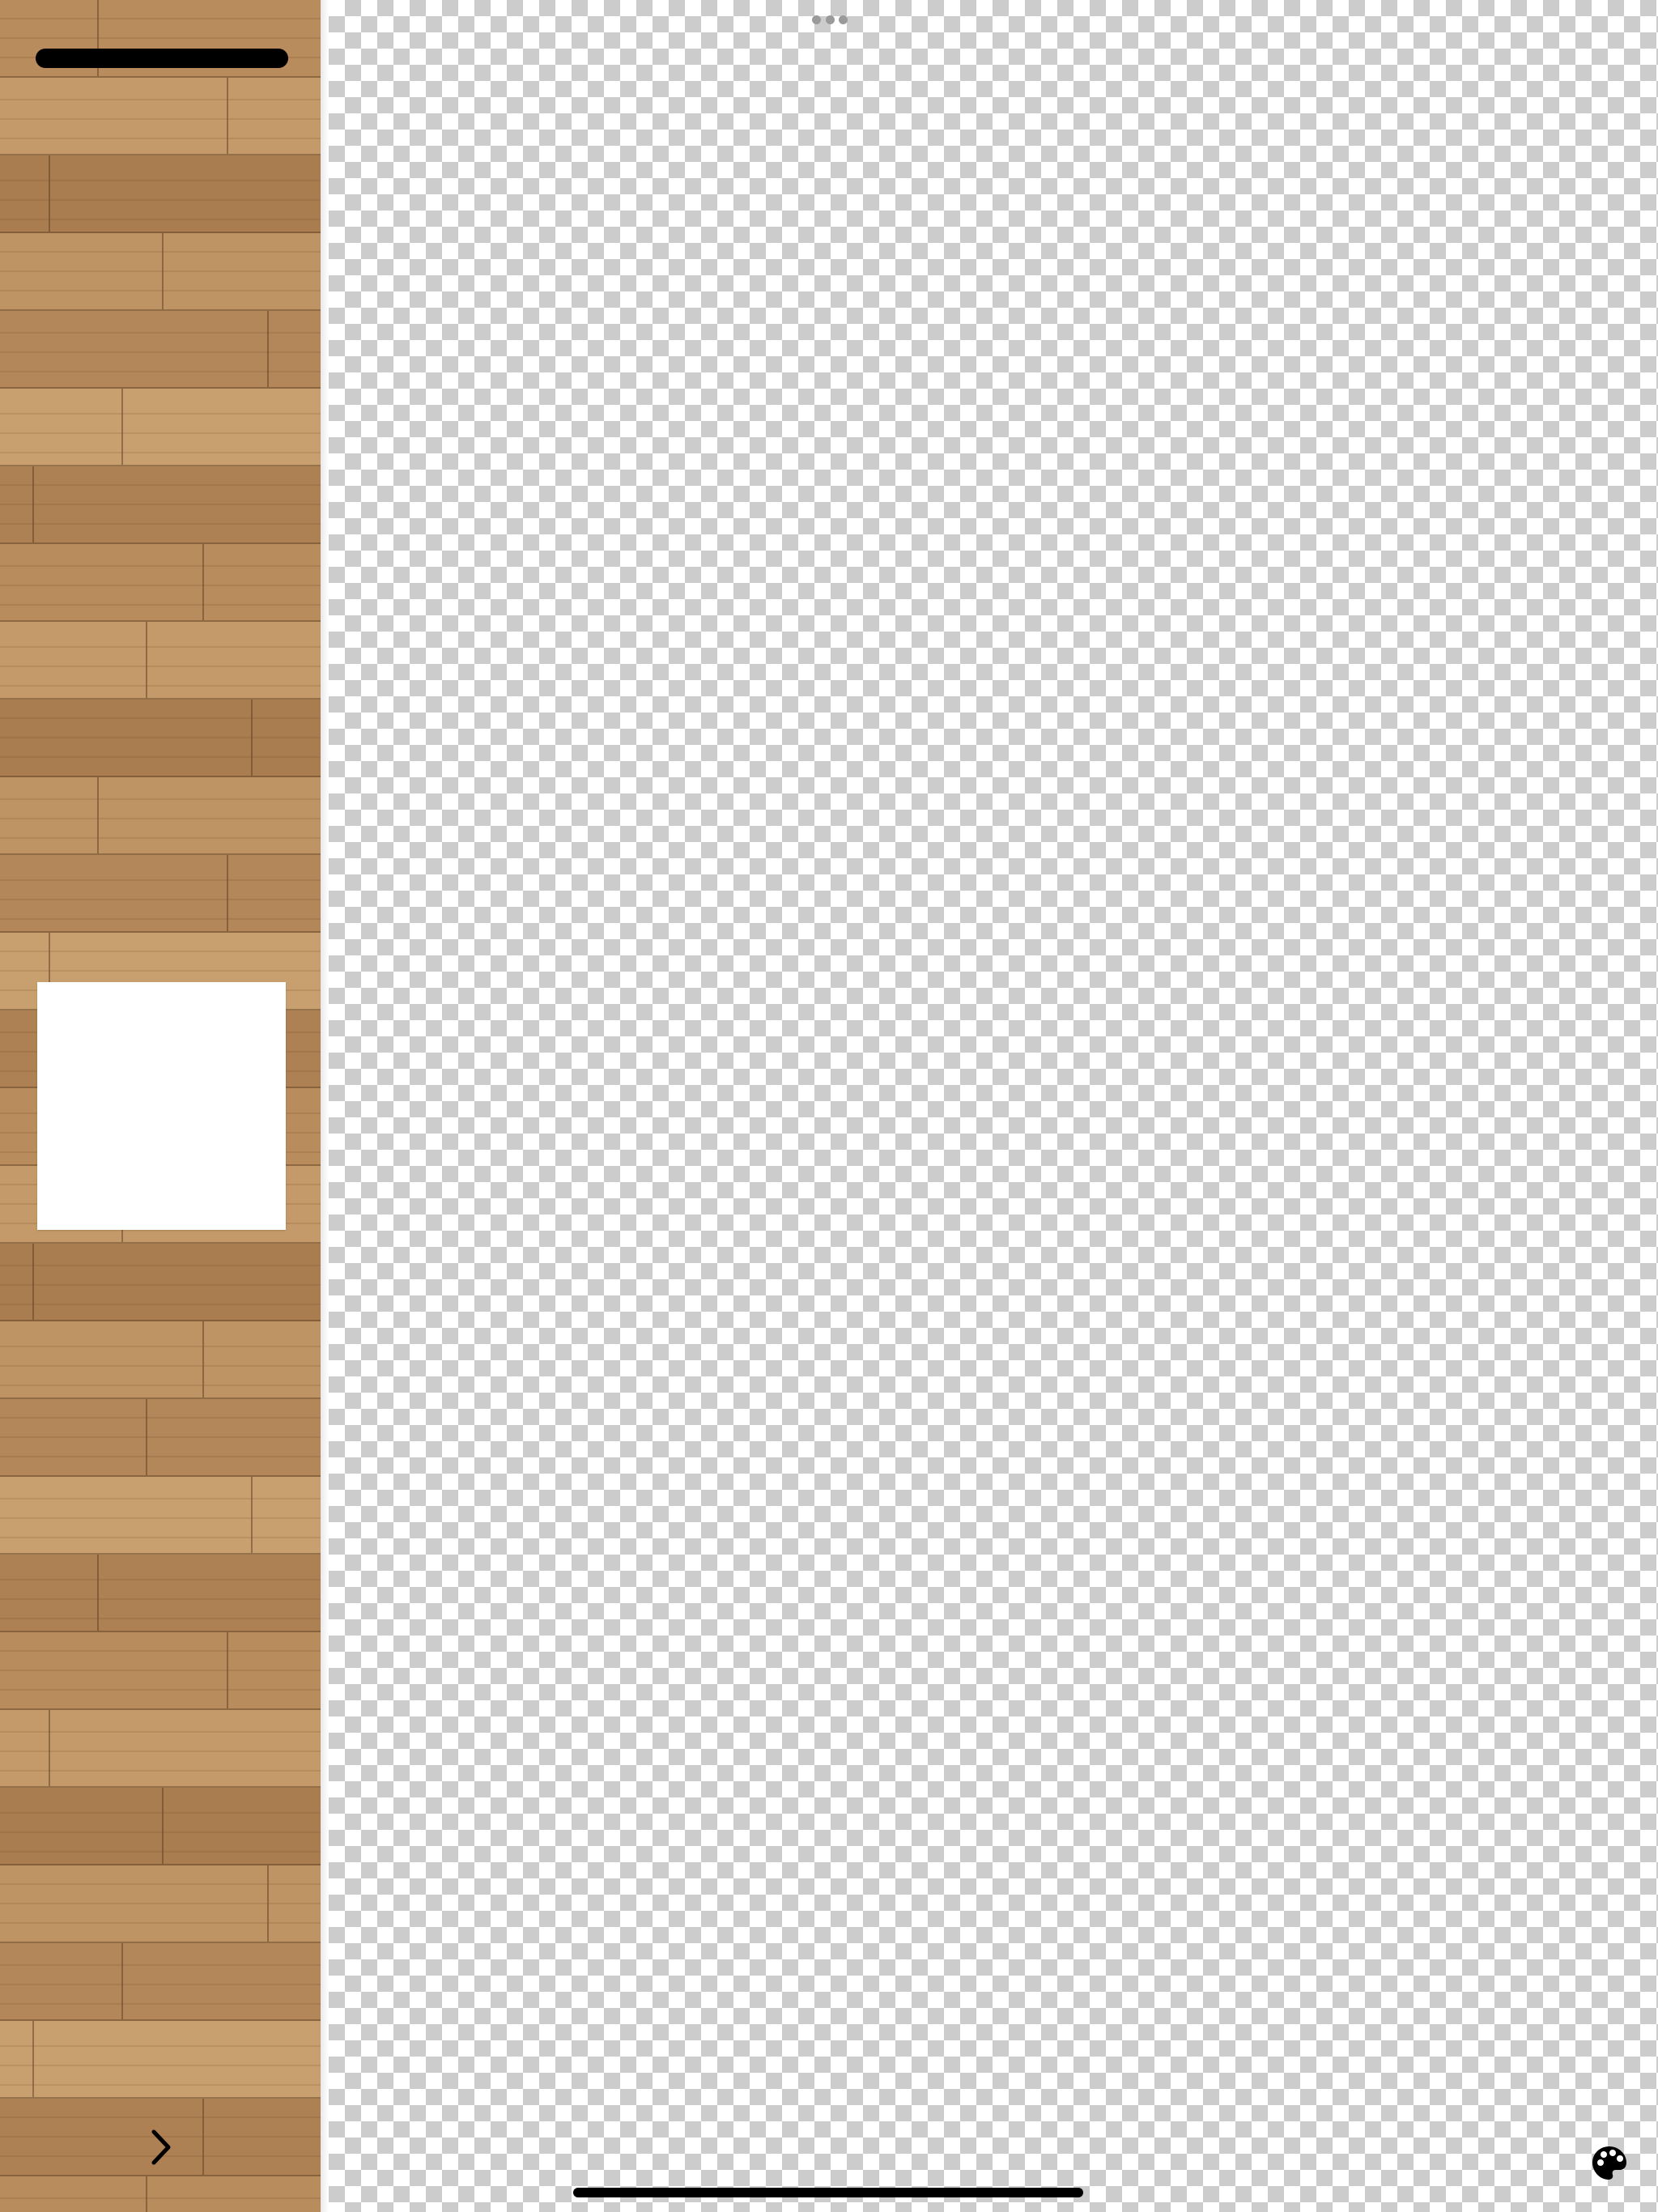 The image size is (1658, 2212). I want to click on multitasking-button, so click(830, 19).